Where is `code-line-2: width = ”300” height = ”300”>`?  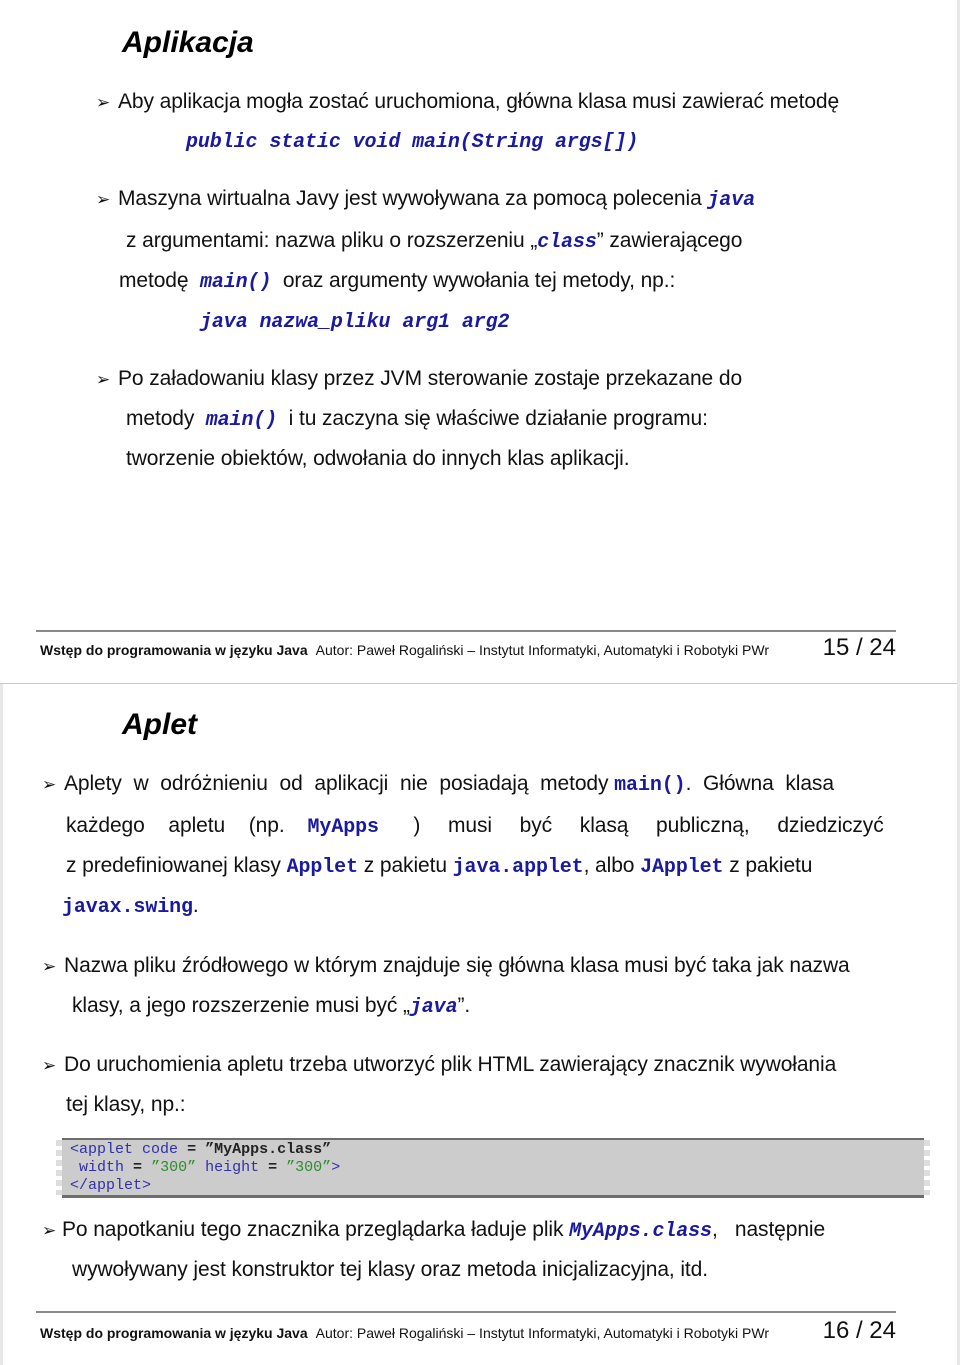 code-line-2: width = ”300” height = ”300”> is located at coordinates (210, 1167).